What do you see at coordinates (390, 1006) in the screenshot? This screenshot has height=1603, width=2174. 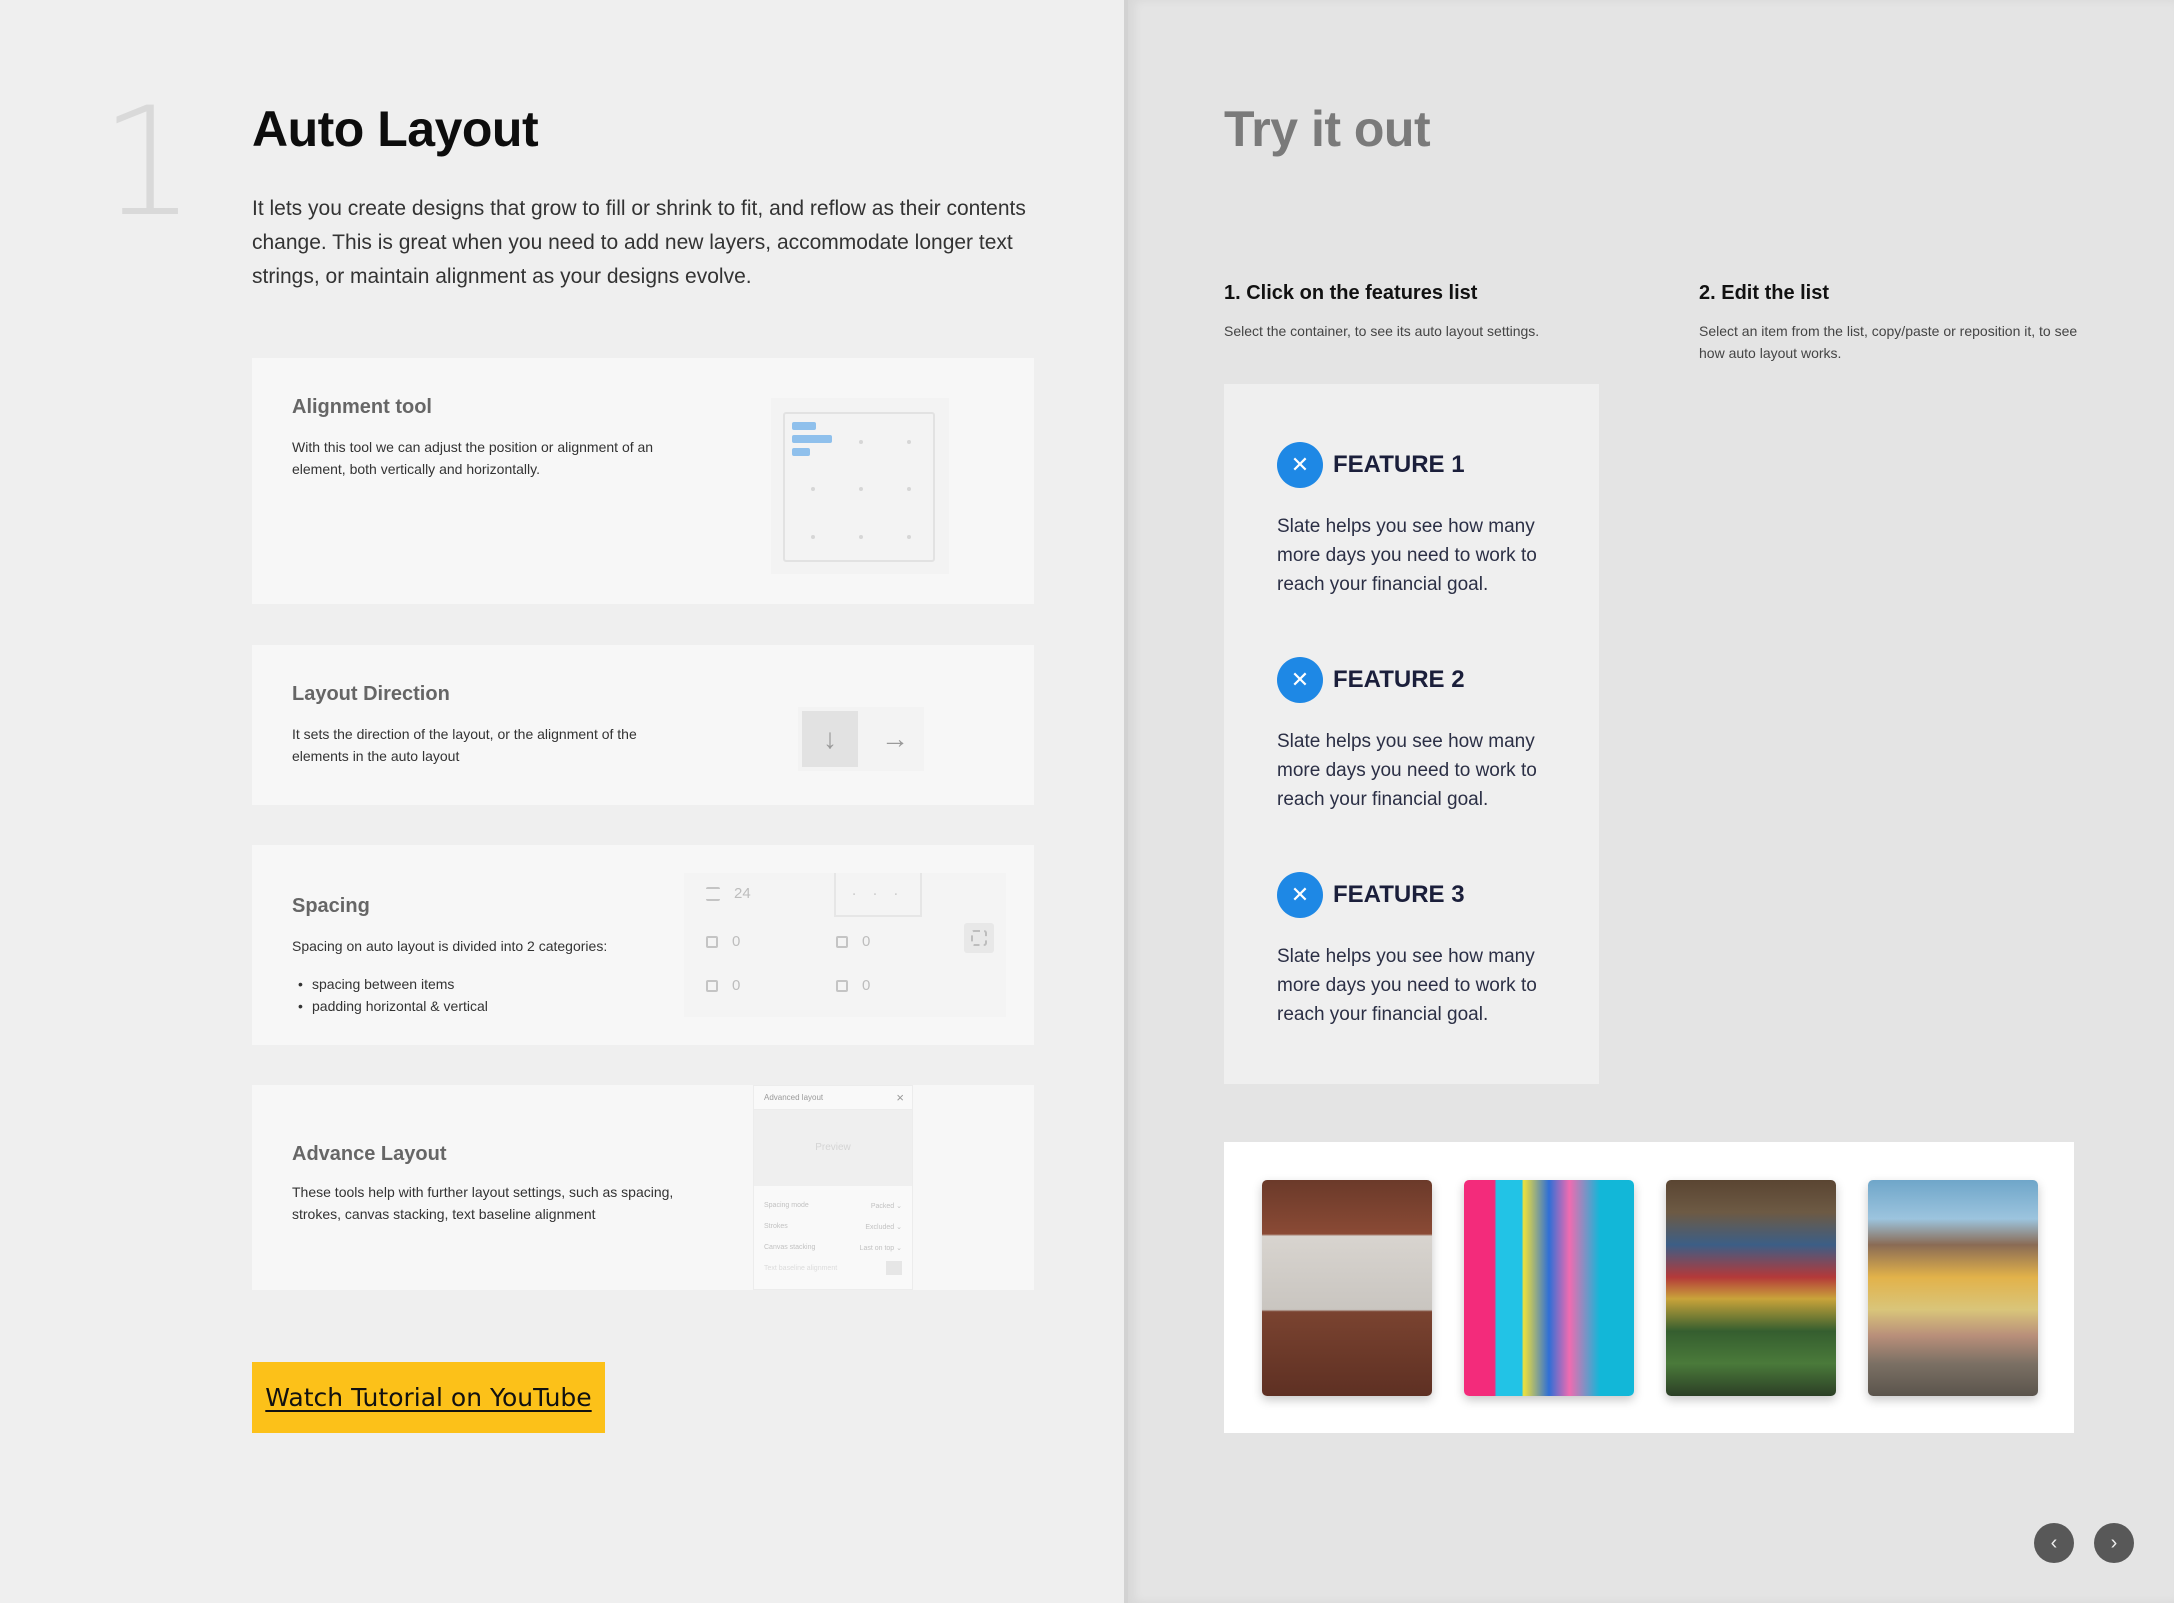 I see `spacing-bullet: padding horizontal & vertical` at bounding box center [390, 1006].